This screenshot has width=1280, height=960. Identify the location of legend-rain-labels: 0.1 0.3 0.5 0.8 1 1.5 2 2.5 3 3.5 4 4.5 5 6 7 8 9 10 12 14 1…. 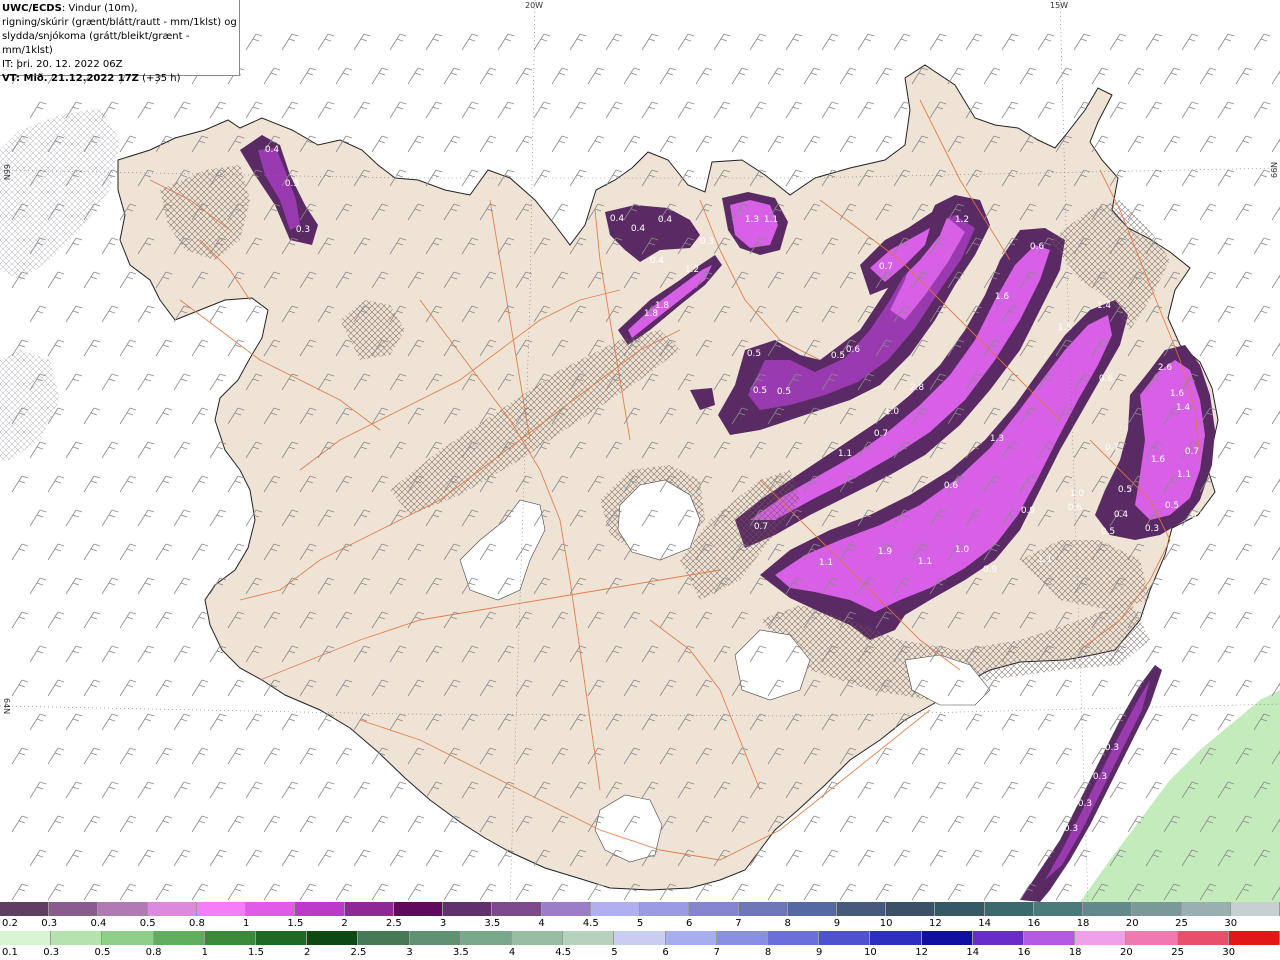
(640, 953).